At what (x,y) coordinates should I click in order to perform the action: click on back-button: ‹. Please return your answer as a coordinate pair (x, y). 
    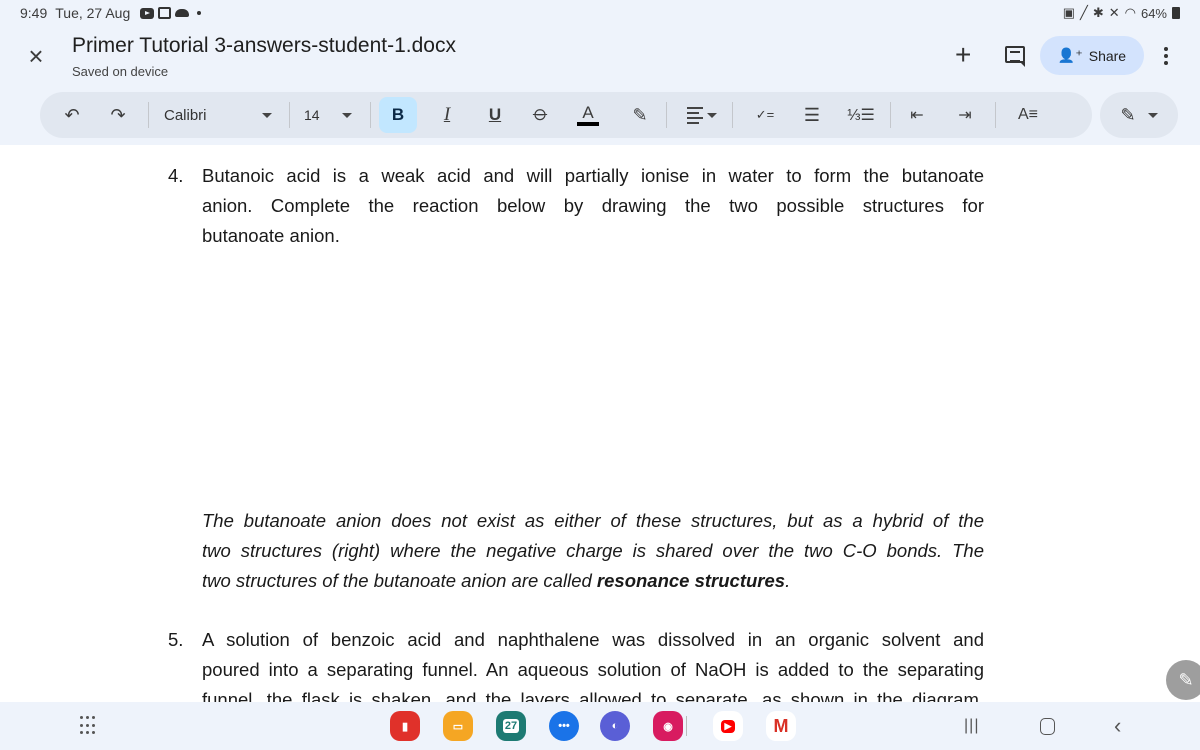
    Looking at the image, I should click on (1117, 726).